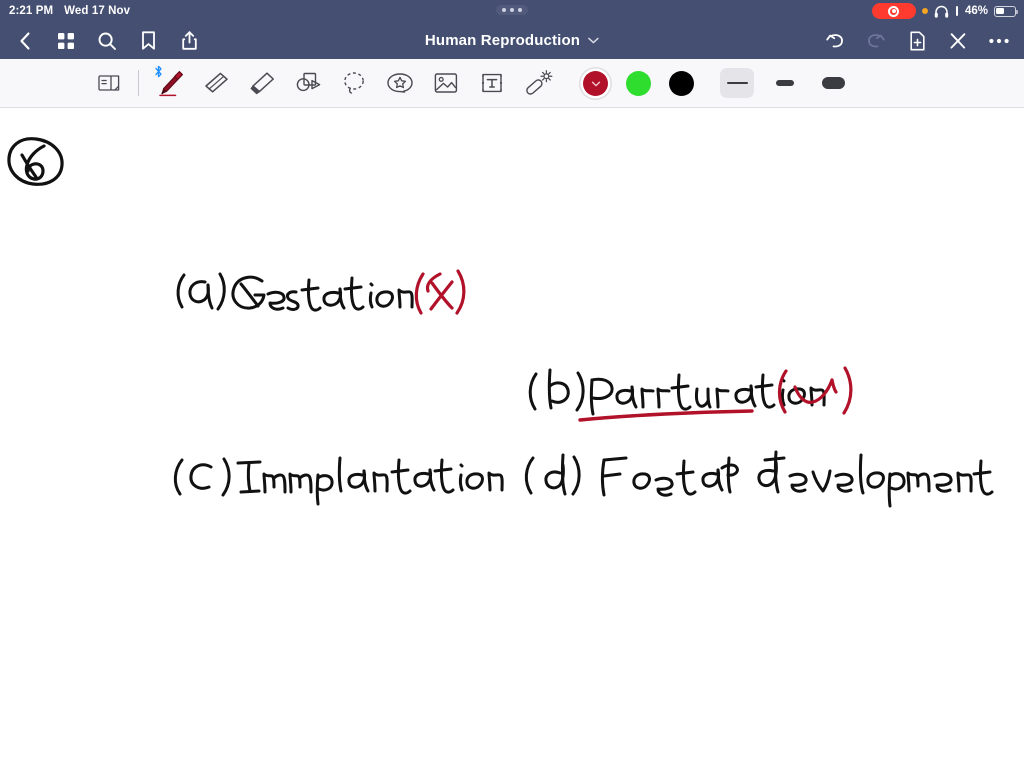 This screenshot has height=768, width=1024. I want to click on sticker-tool, so click(400, 83).